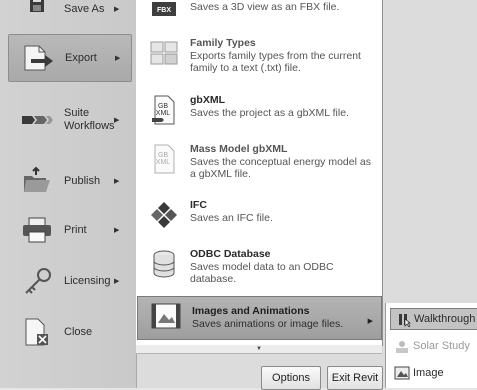 The height and width of the screenshot is (390, 477). What do you see at coordinates (37, 12) in the screenshot?
I see `save-as-icon` at bounding box center [37, 12].